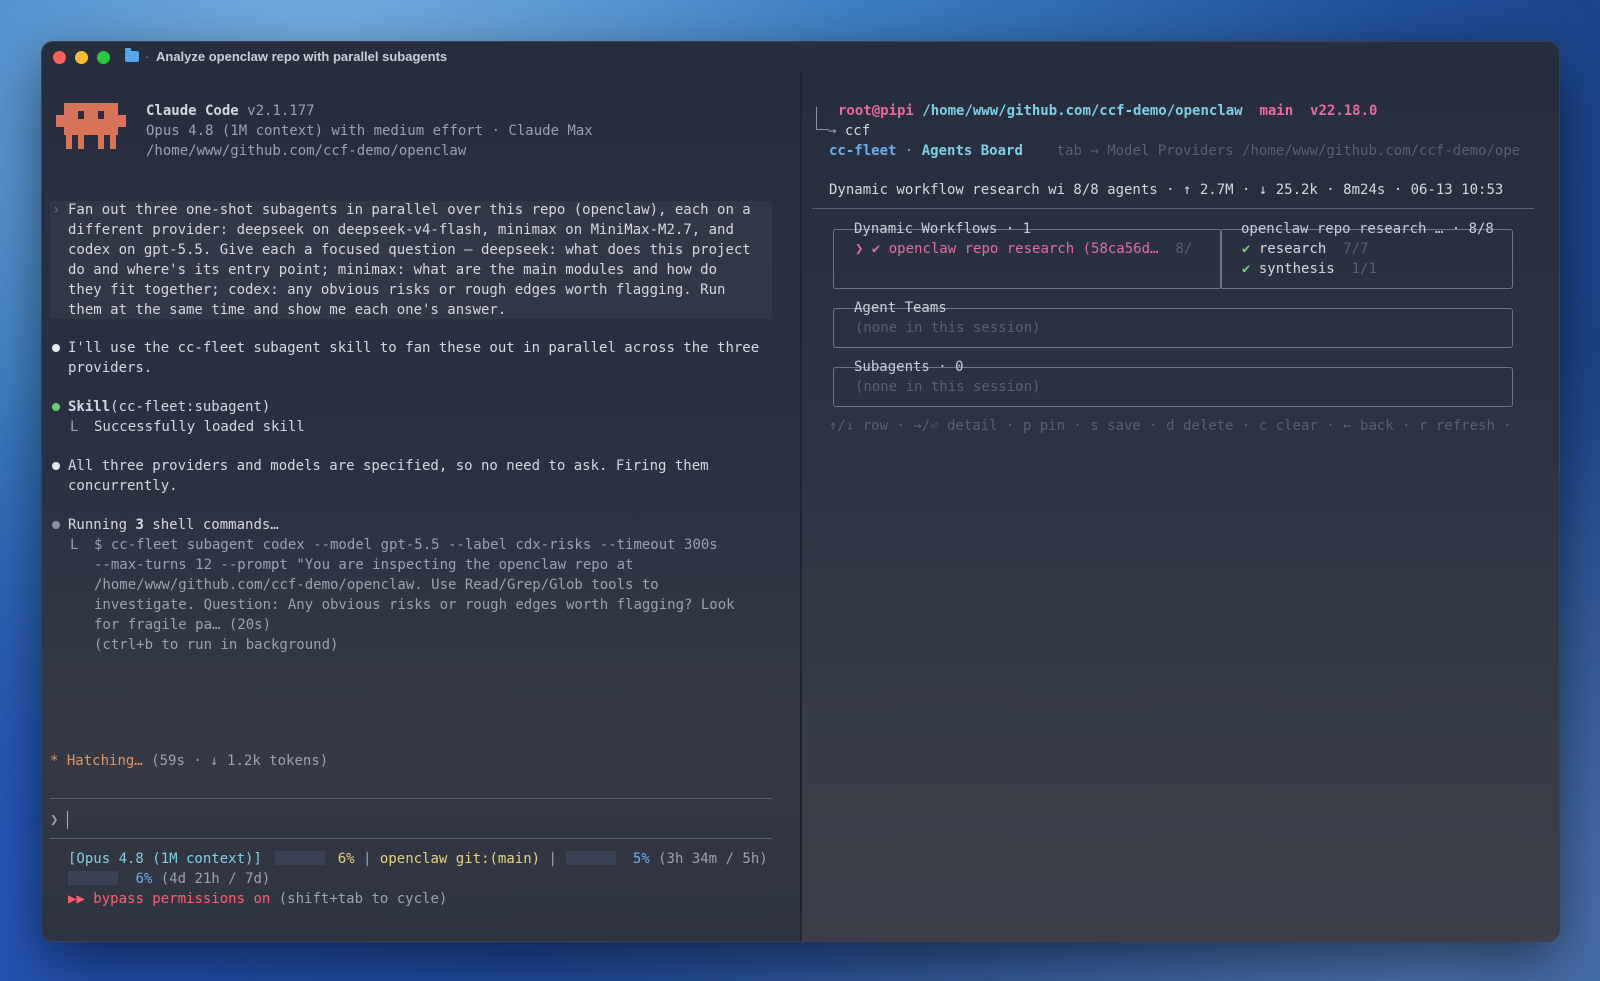 The width and height of the screenshot is (1600, 981). I want to click on minimize-button, so click(81, 57).